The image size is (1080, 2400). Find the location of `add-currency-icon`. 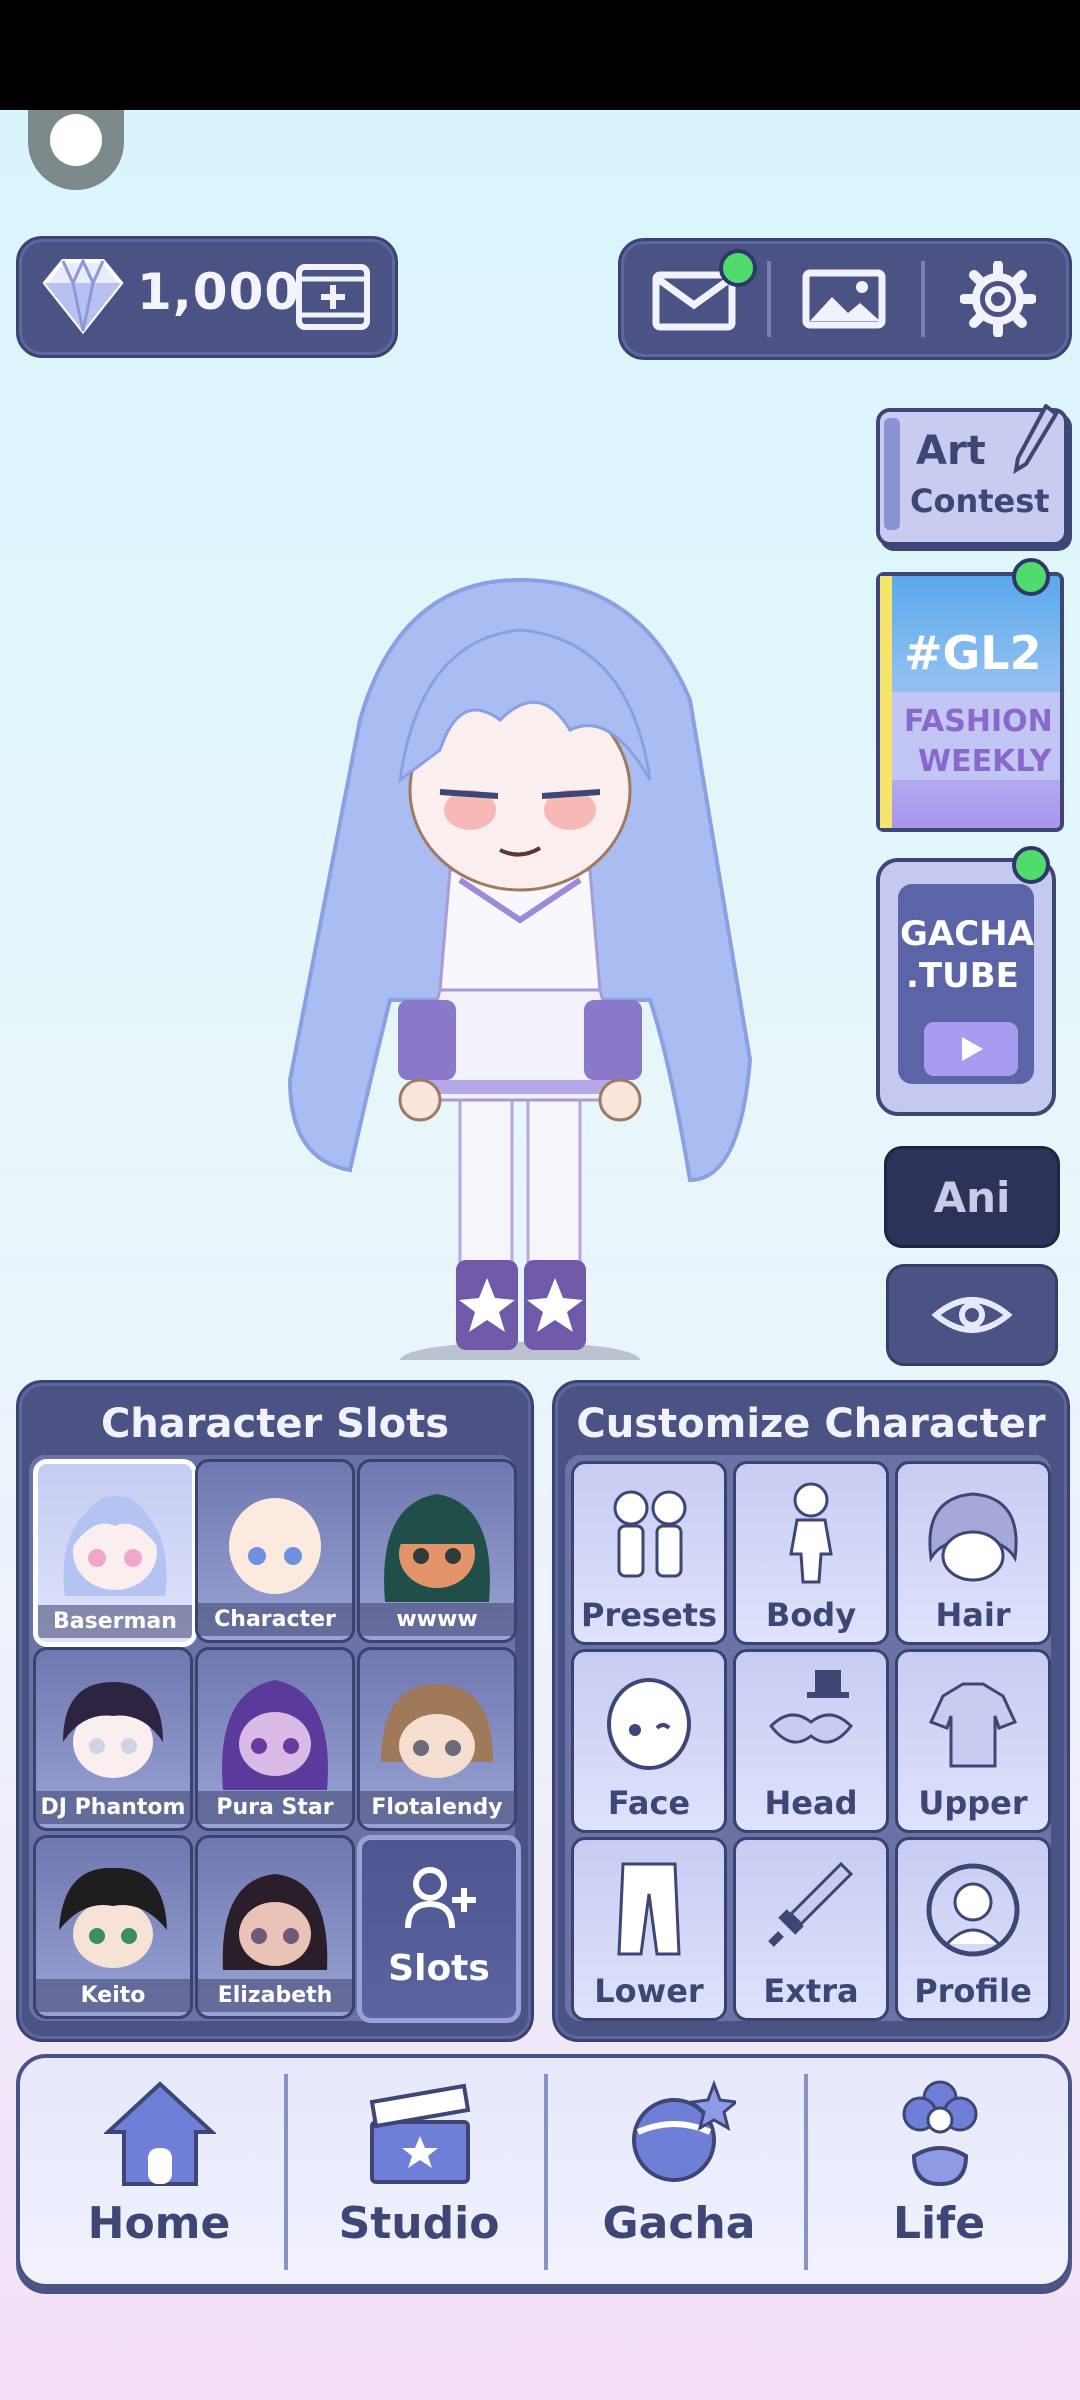

add-currency-icon is located at coordinates (333, 297).